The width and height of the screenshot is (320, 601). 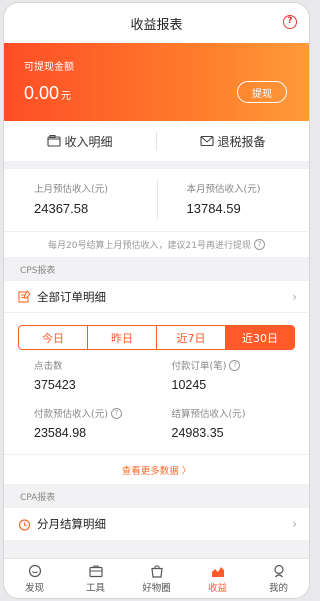 I want to click on nav-label: 收益, so click(x=217, y=588).